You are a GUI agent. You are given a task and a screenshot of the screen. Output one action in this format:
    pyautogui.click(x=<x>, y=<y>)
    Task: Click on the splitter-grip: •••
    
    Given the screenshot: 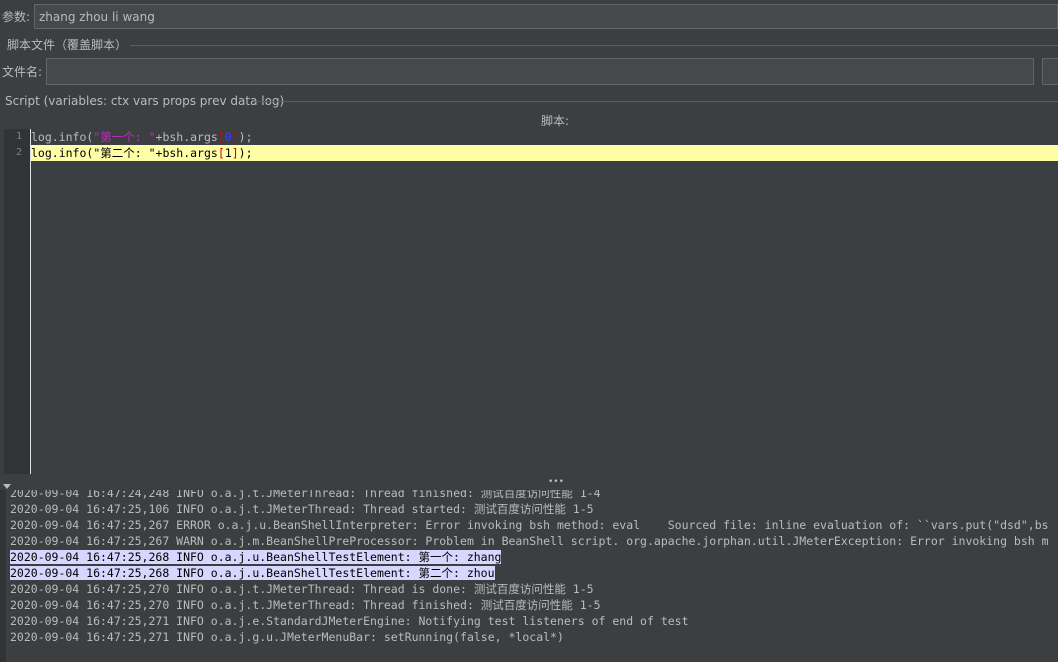 What is the action you would take?
    pyautogui.click(x=556, y=482)
    